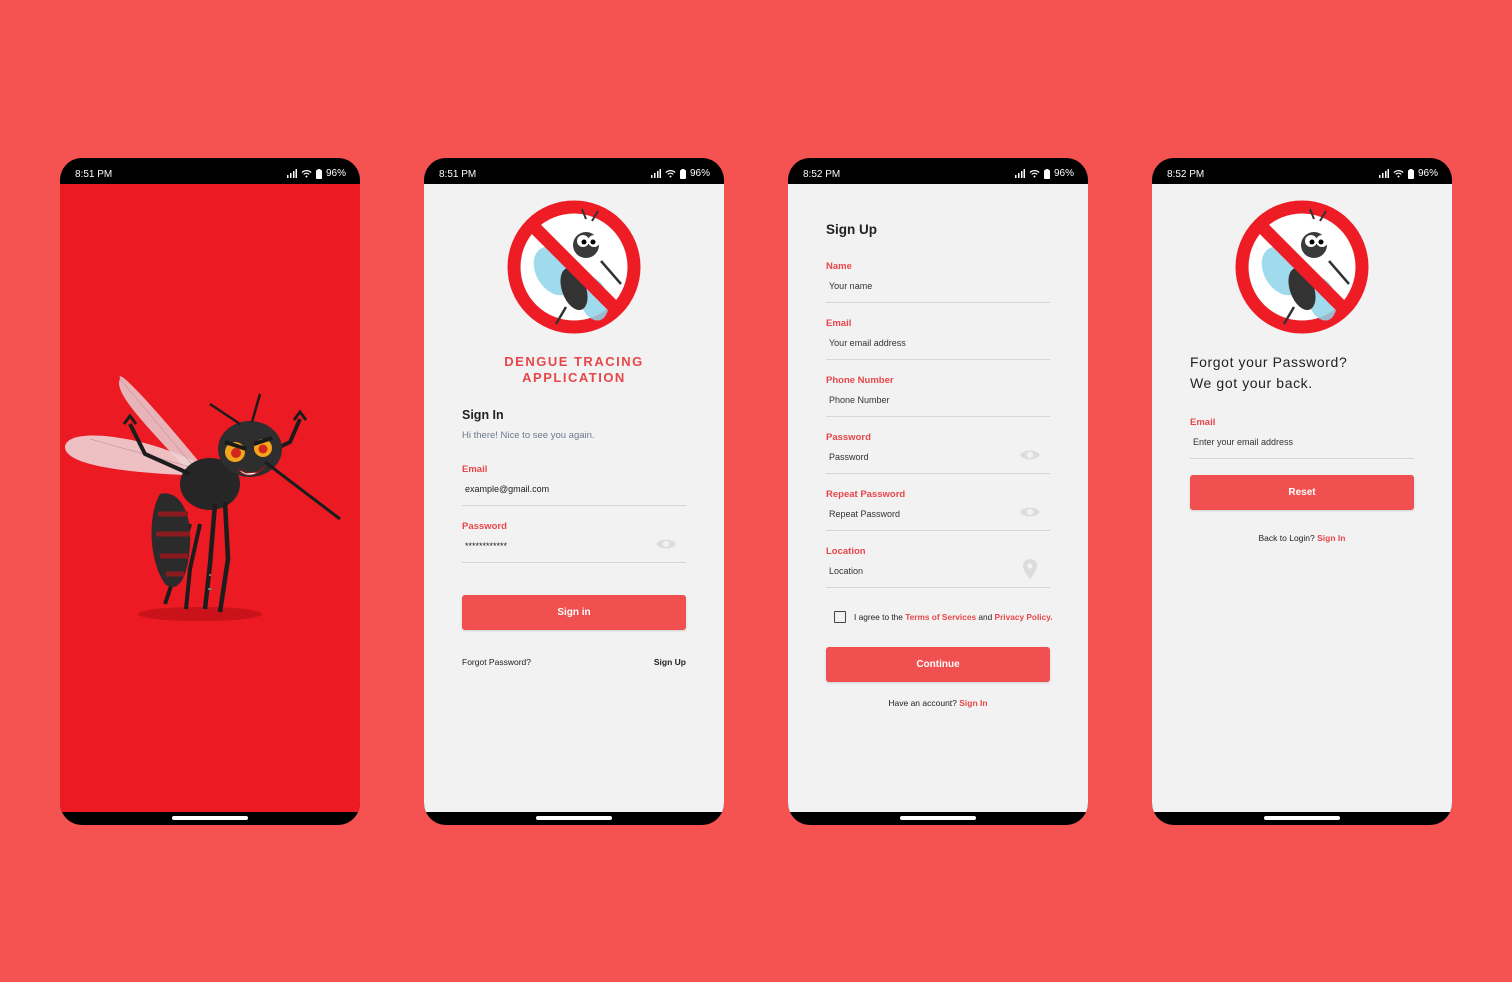 This screenshot has width=1512, height=982. What do you see at coordinates (1024, 617) in the screenshot?
I see `privacy-link: Privacy Policy.` at bounding box center [1024, 617].